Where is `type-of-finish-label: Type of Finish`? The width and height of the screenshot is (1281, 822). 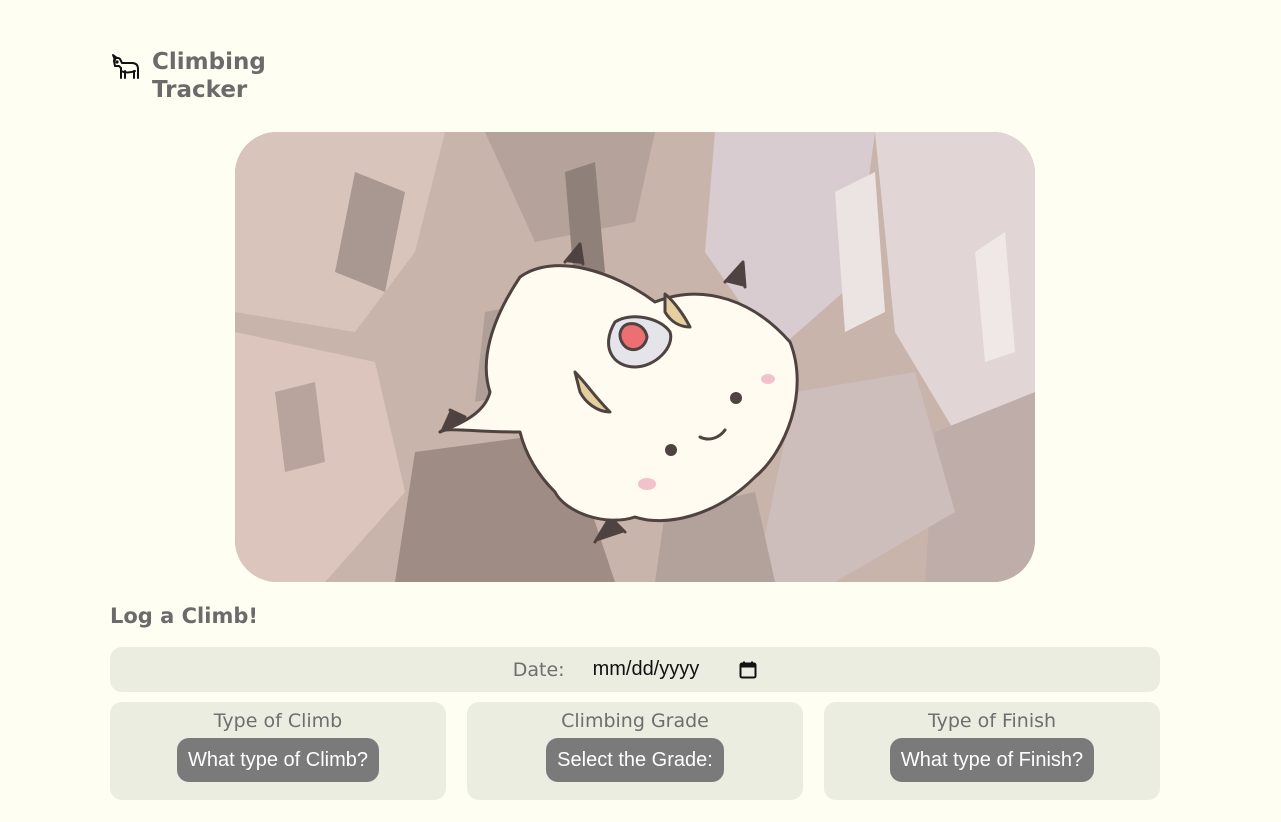 type-of-finish-label: Type of Finish is located at coordinates (992, 721).